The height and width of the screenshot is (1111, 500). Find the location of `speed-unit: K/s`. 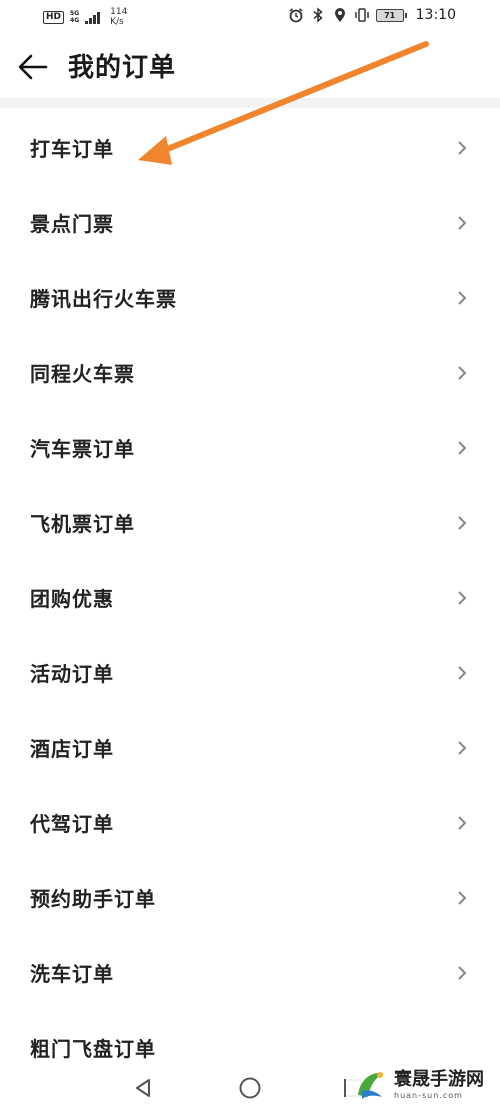

speed-unit: K/s is located at coordinates (117, 22).